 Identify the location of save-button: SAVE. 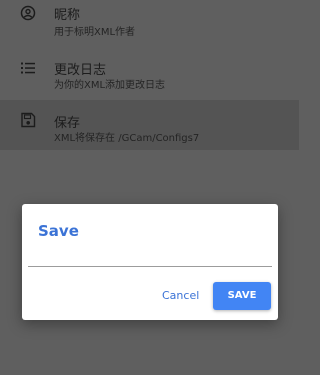
(242, 296).